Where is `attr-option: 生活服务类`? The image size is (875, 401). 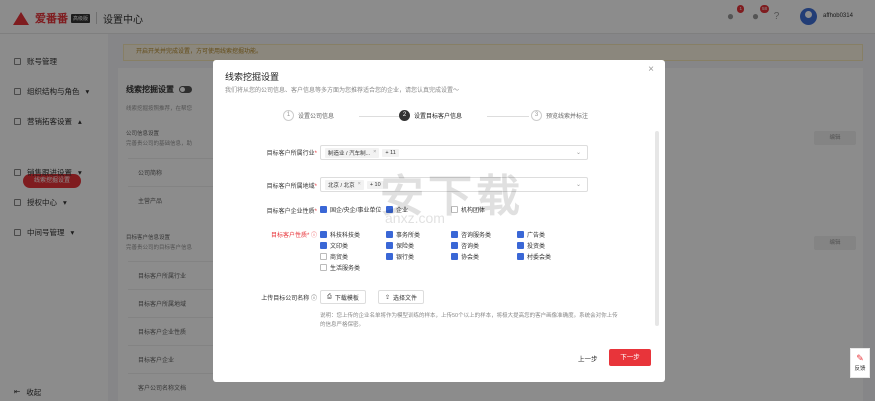 attr-option: 生活服务类 is located at coordinates (340, 267).